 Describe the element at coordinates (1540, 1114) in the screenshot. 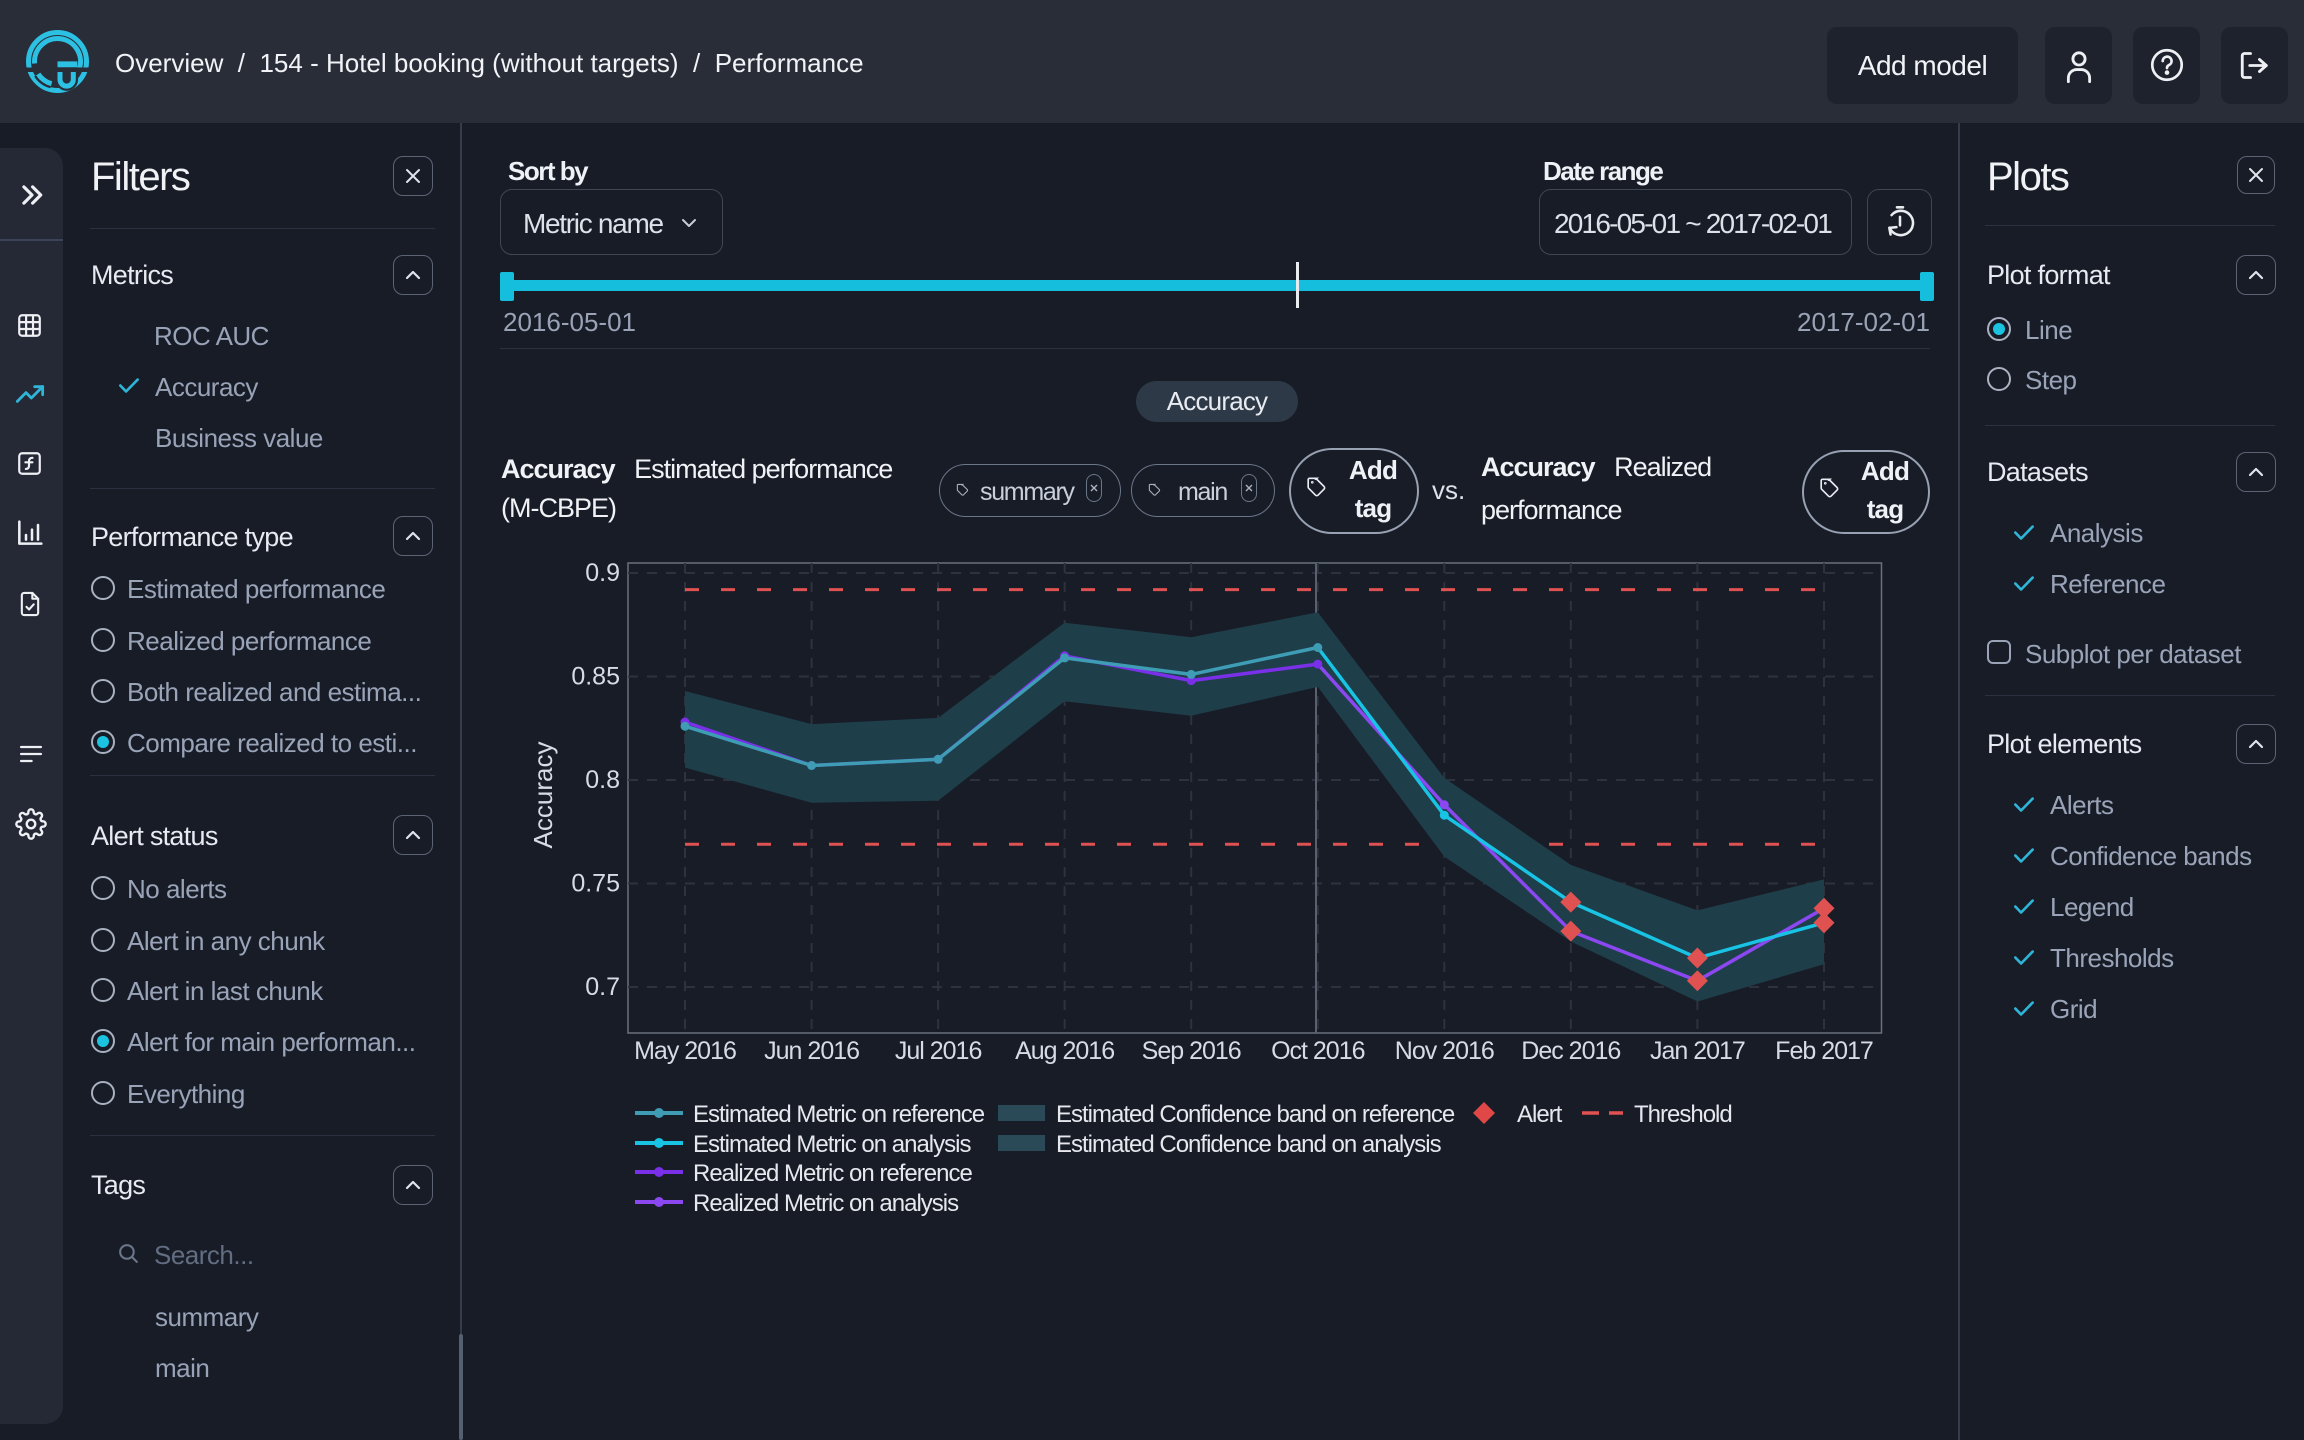

I see `svg-text: Alert` at that location.